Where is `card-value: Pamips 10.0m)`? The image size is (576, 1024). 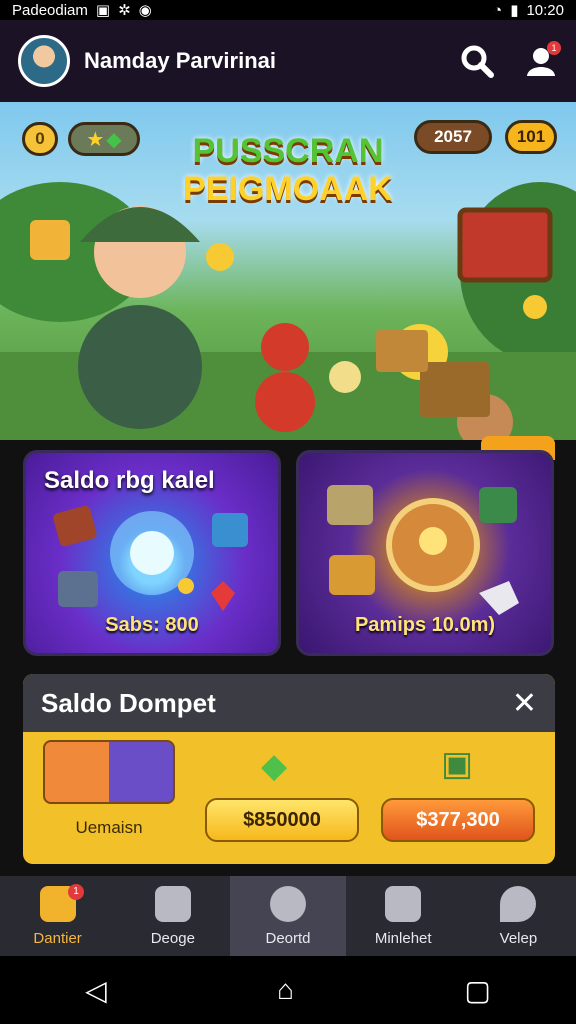
card-value: Pamips 10.0m) is located at coordinates (425, 625).